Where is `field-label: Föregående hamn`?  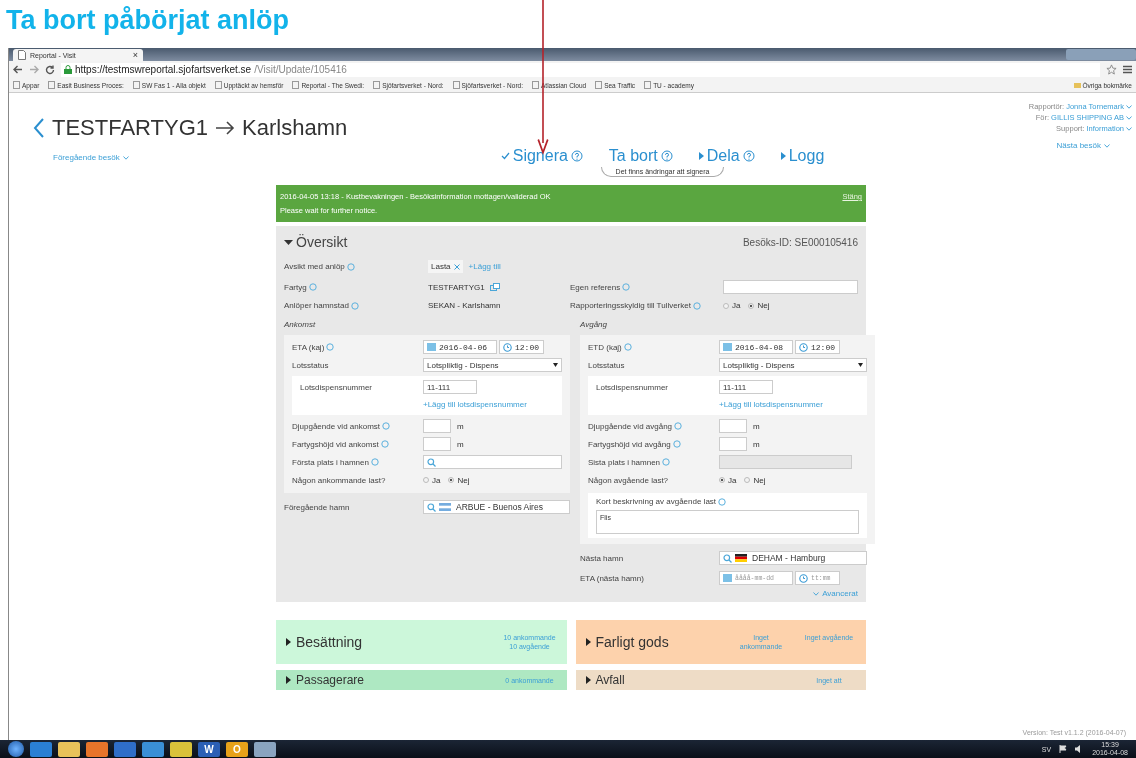 field-label: Föregående hamn is located at coordinates (317, 507).